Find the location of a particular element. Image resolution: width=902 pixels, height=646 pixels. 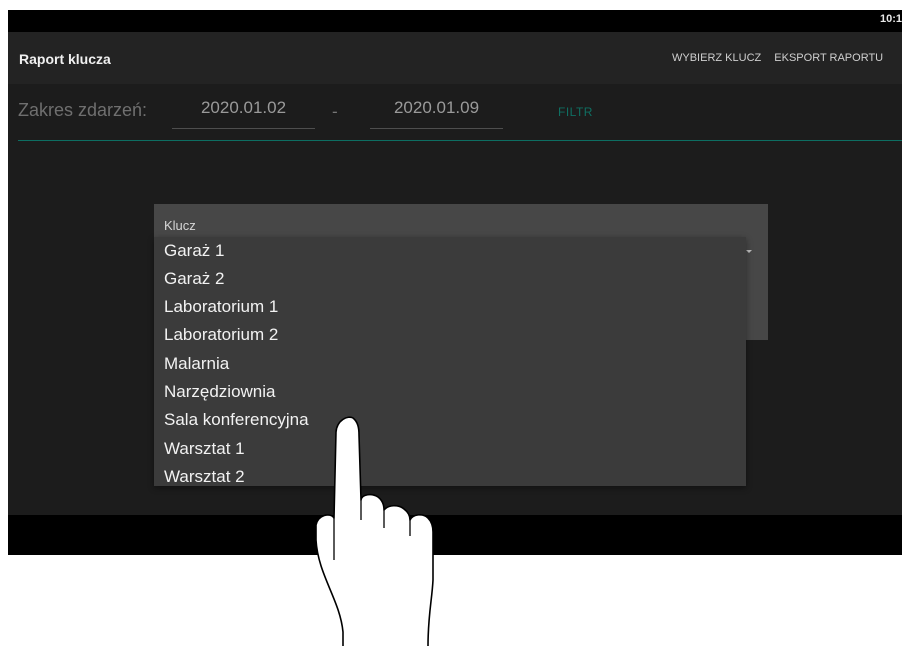

hand-pointer-icon is located at coordinates (374, 531).